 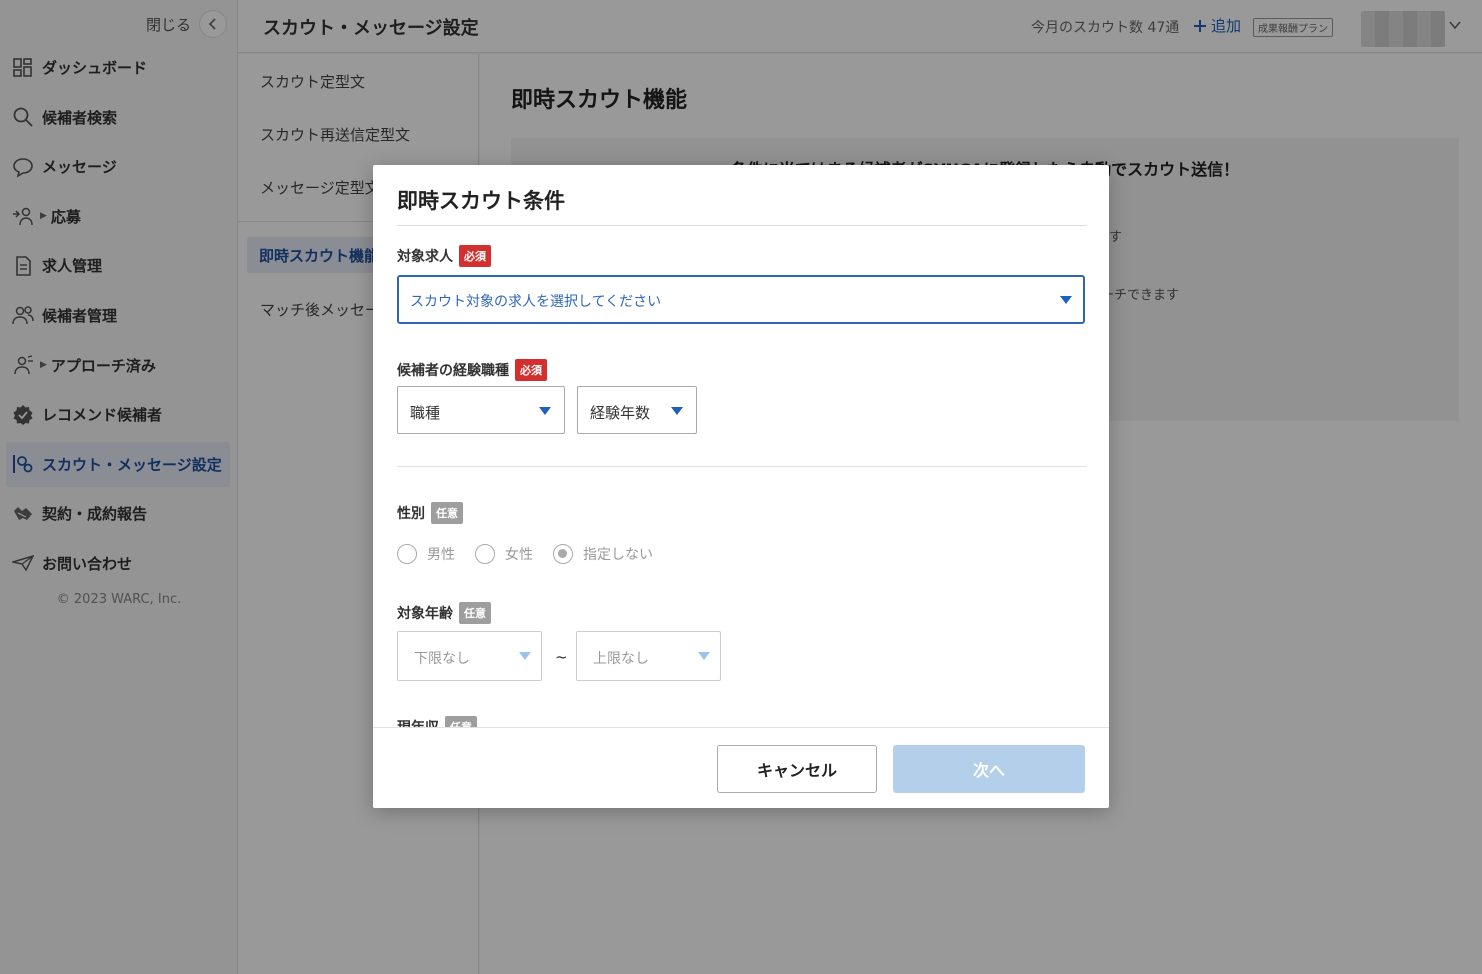 What do you see at coordinates (426, 554) in the screenshot?
I see `gender-radio-male: 男性` at bounding box center [426, 554].